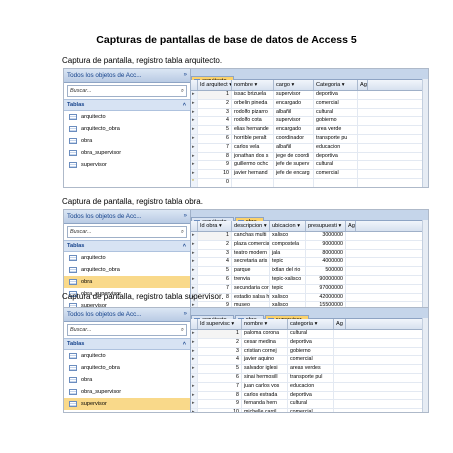 This screenshot has width=453, height=453. I want to click on table-cell: 5, so click(215, 130).